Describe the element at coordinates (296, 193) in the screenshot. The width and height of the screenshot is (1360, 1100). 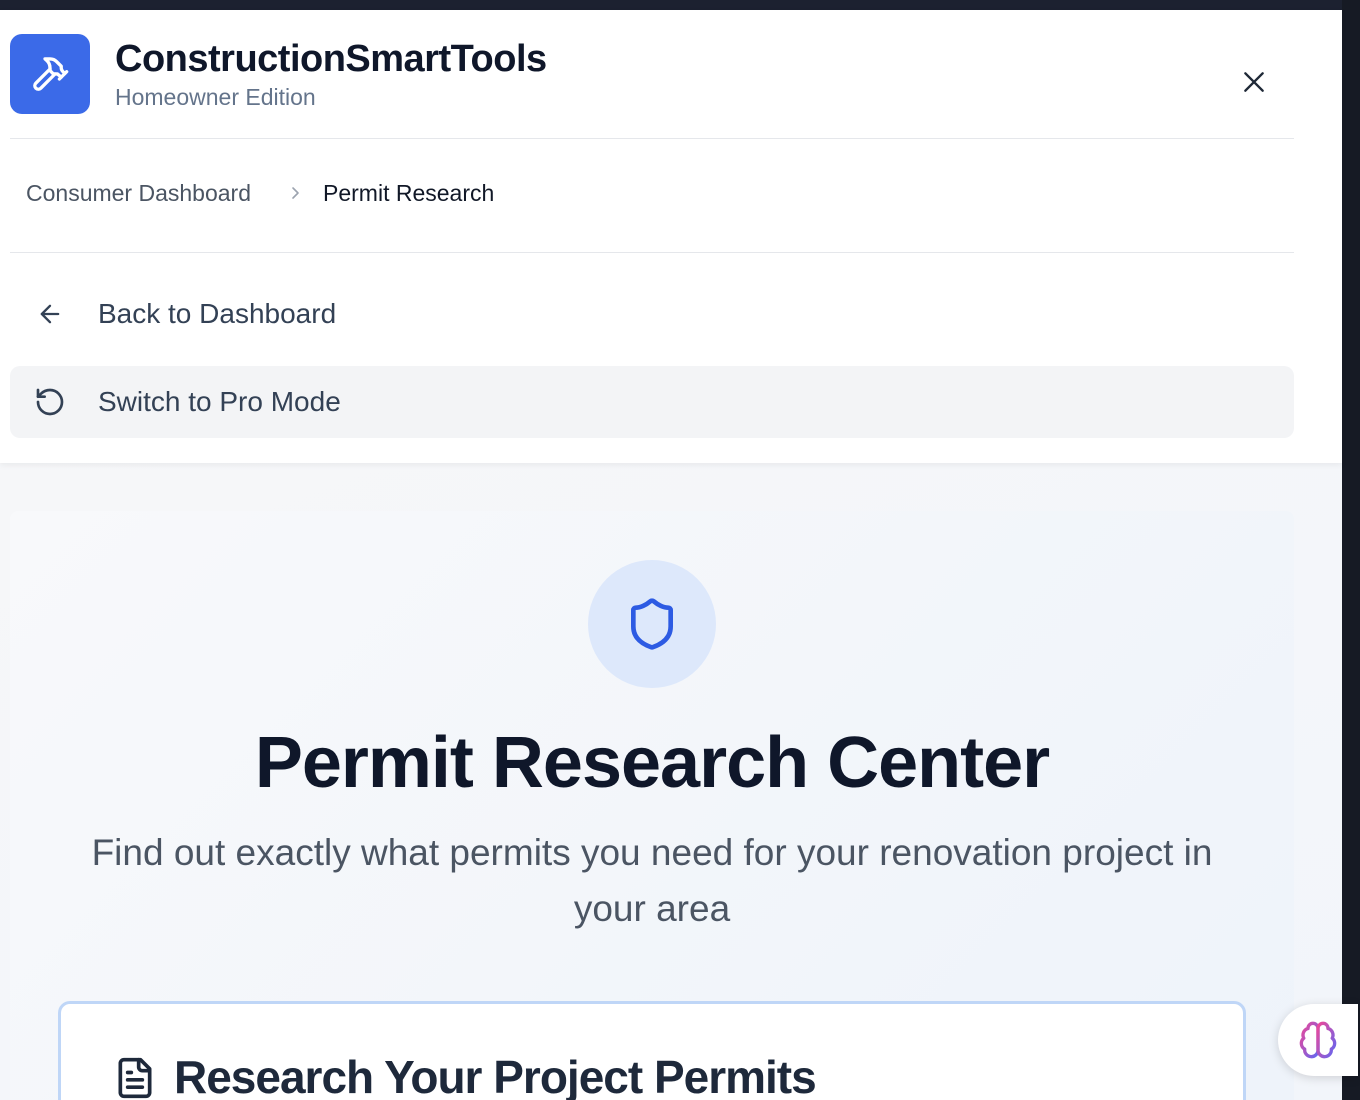
I see `chevron-right-icon` at that location.